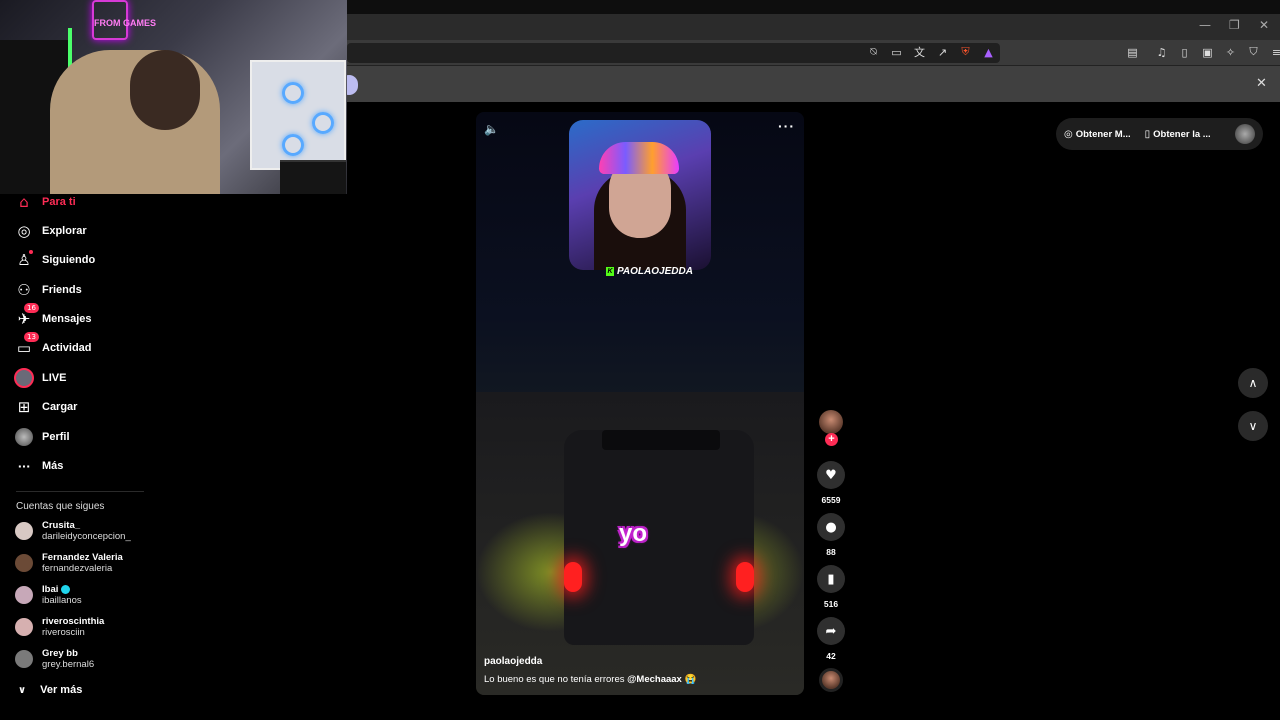  Describe the element at coordinates (313, 177) in the screenshot. I see `audio-mixer` at that location.